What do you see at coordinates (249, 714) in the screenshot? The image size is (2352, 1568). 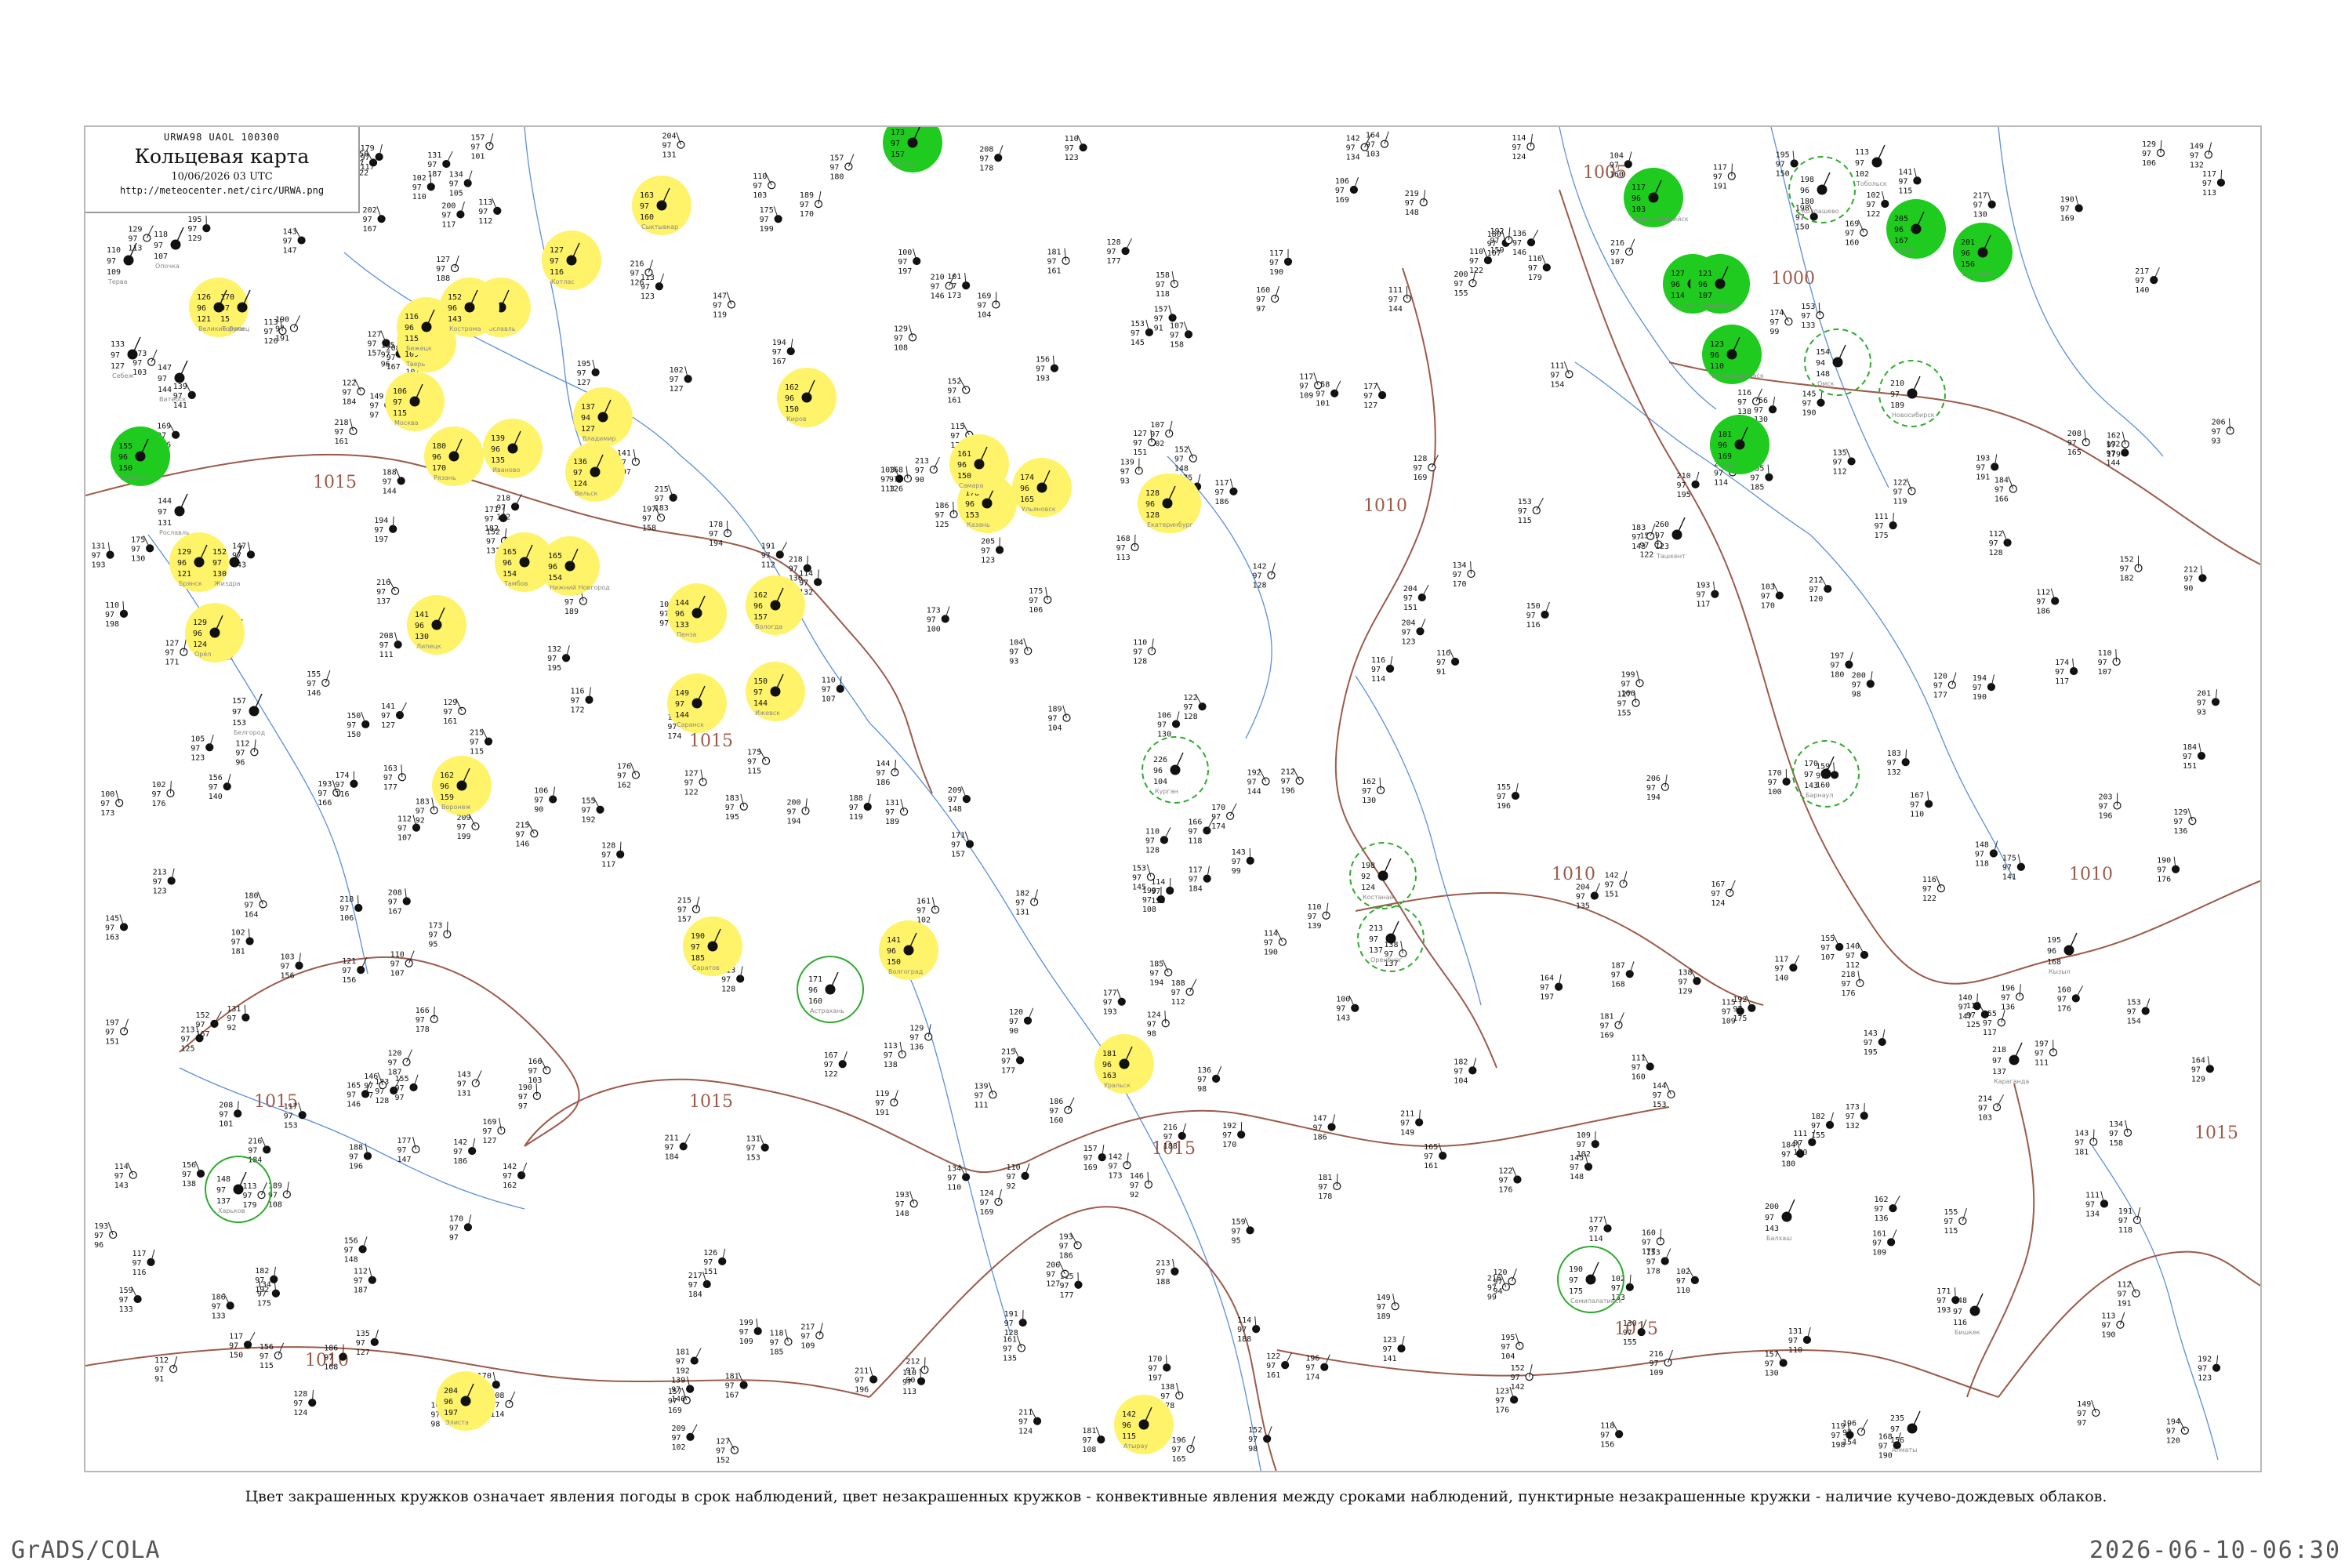 I see `station-13: 15797153Белгород` at bounding box center [249, 714].